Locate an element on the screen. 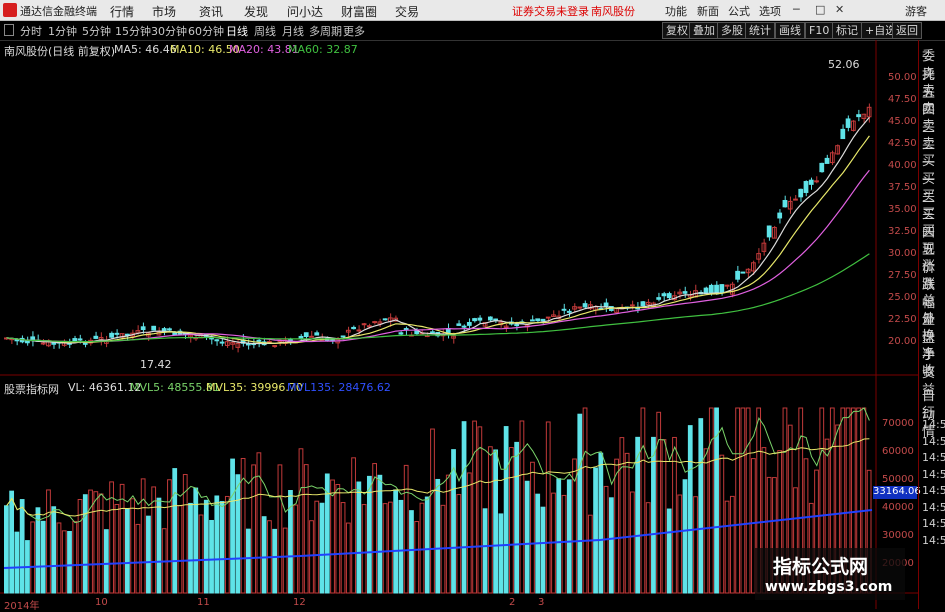 The width and height of the screenshot is (945, 612). stats-button: 统计 is located at coordinates (760, 30).